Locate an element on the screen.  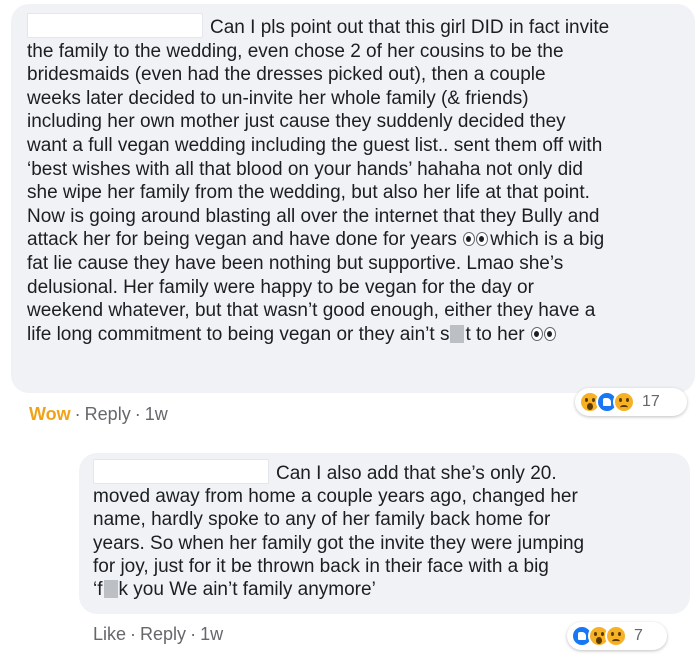
reaction-summary: 7 is located at coordinates (617, 636).